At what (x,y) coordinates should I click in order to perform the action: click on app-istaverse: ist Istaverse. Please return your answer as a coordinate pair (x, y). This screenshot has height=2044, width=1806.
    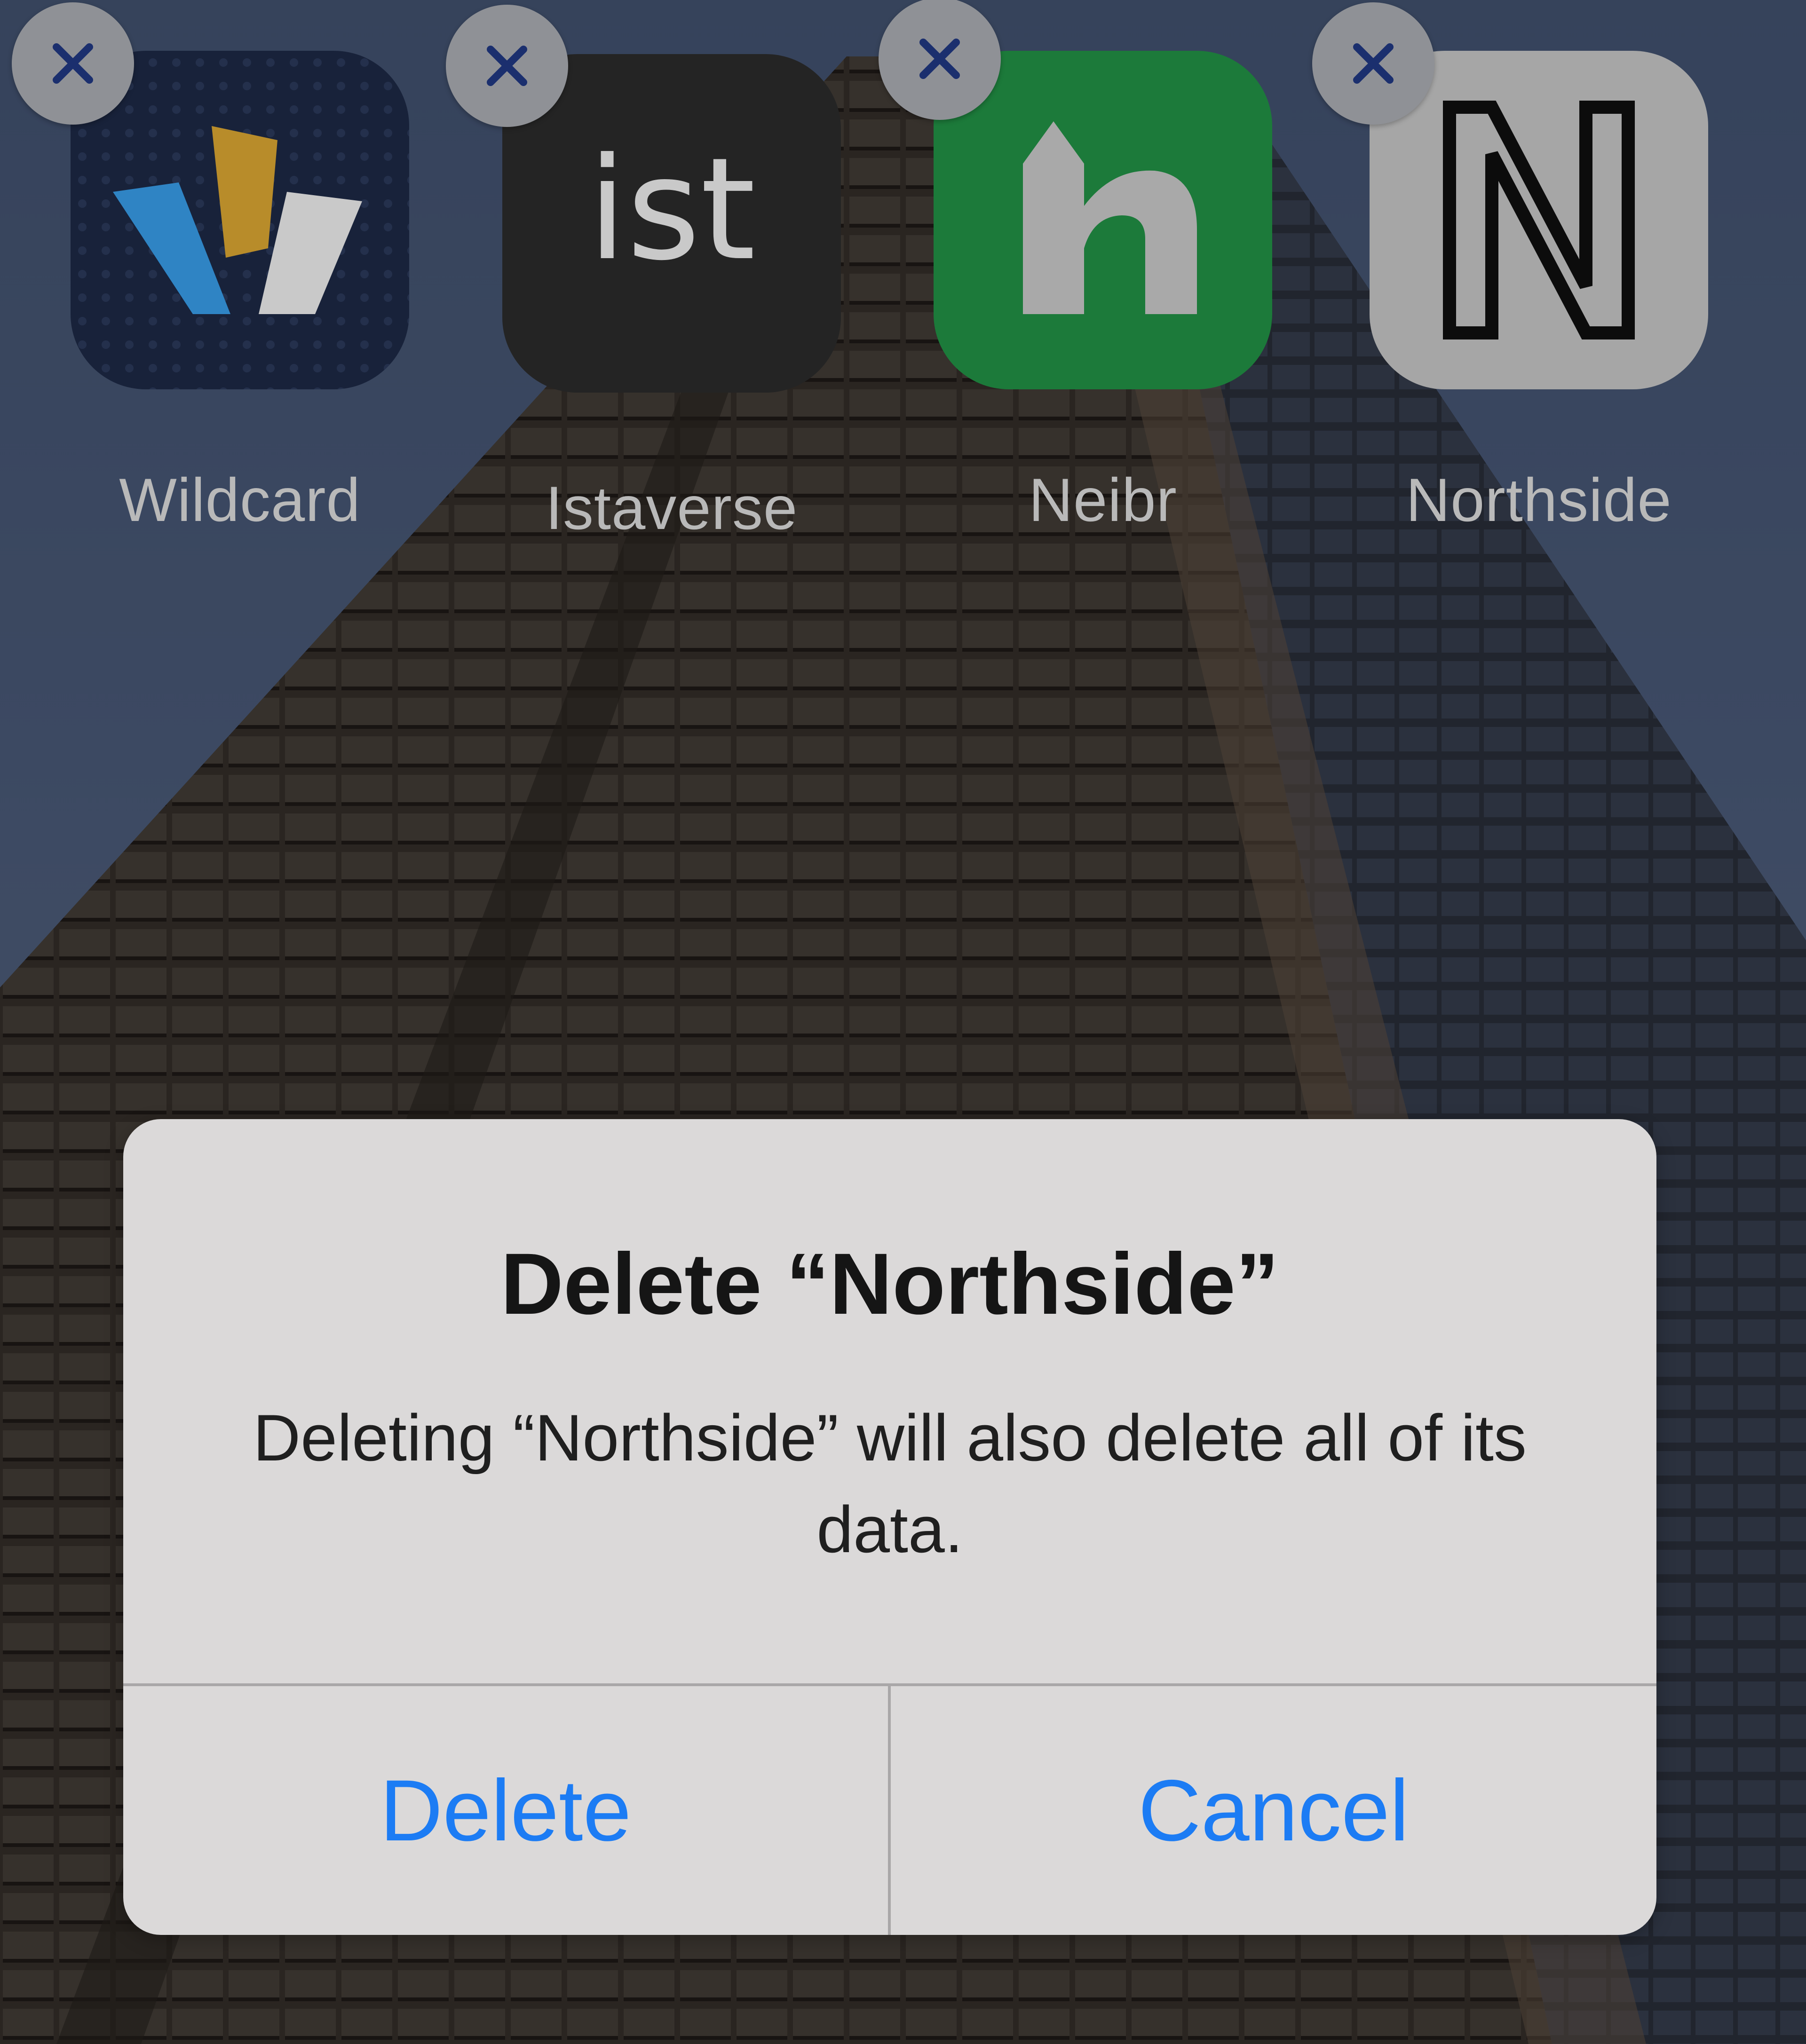
    Looking at the image, I should click on (671, 298).